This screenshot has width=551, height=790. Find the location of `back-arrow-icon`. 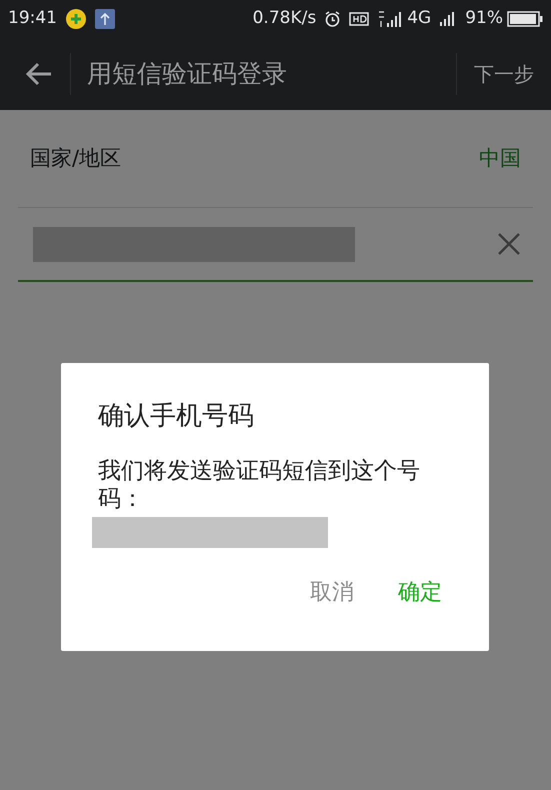

back-arrow-icon is located at coordinates (39, 74).